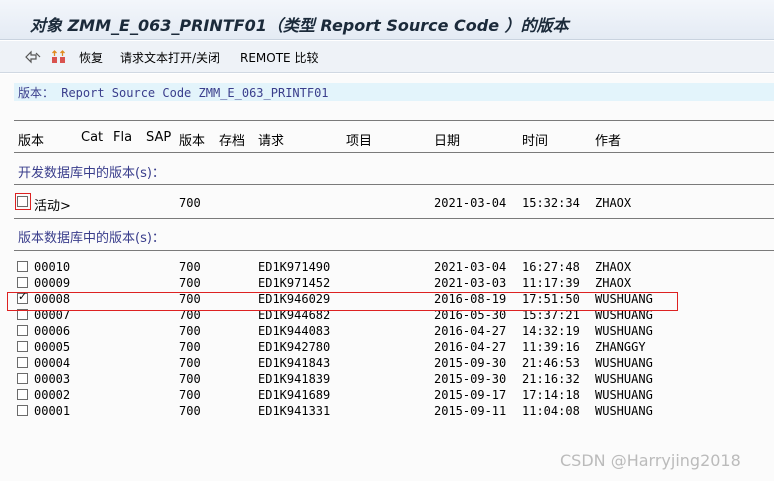  I want to click on row-request: ED1K971490, so click(294, 267).